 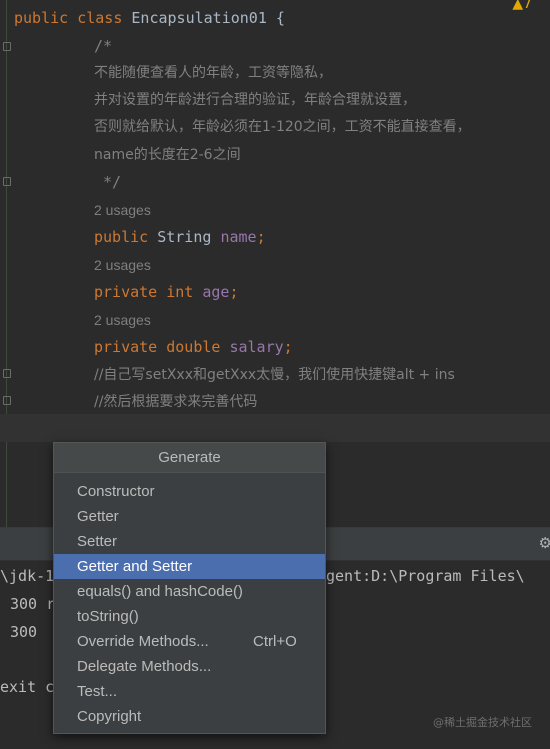 What do you see at coordinates (189, 616) in the screenshot?
I see `menu-item-tostring: toString()` at bounding box center [189, 616].